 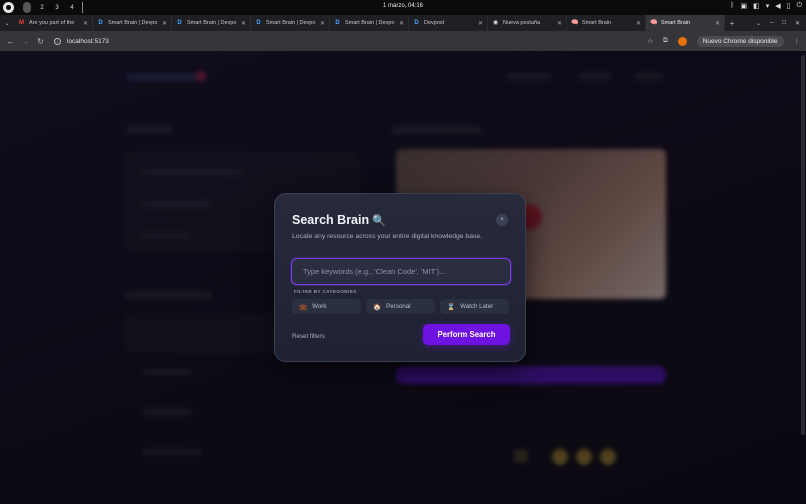 I want to click on bluetooth-icon: ᛒ, so click(x=732, y=6).